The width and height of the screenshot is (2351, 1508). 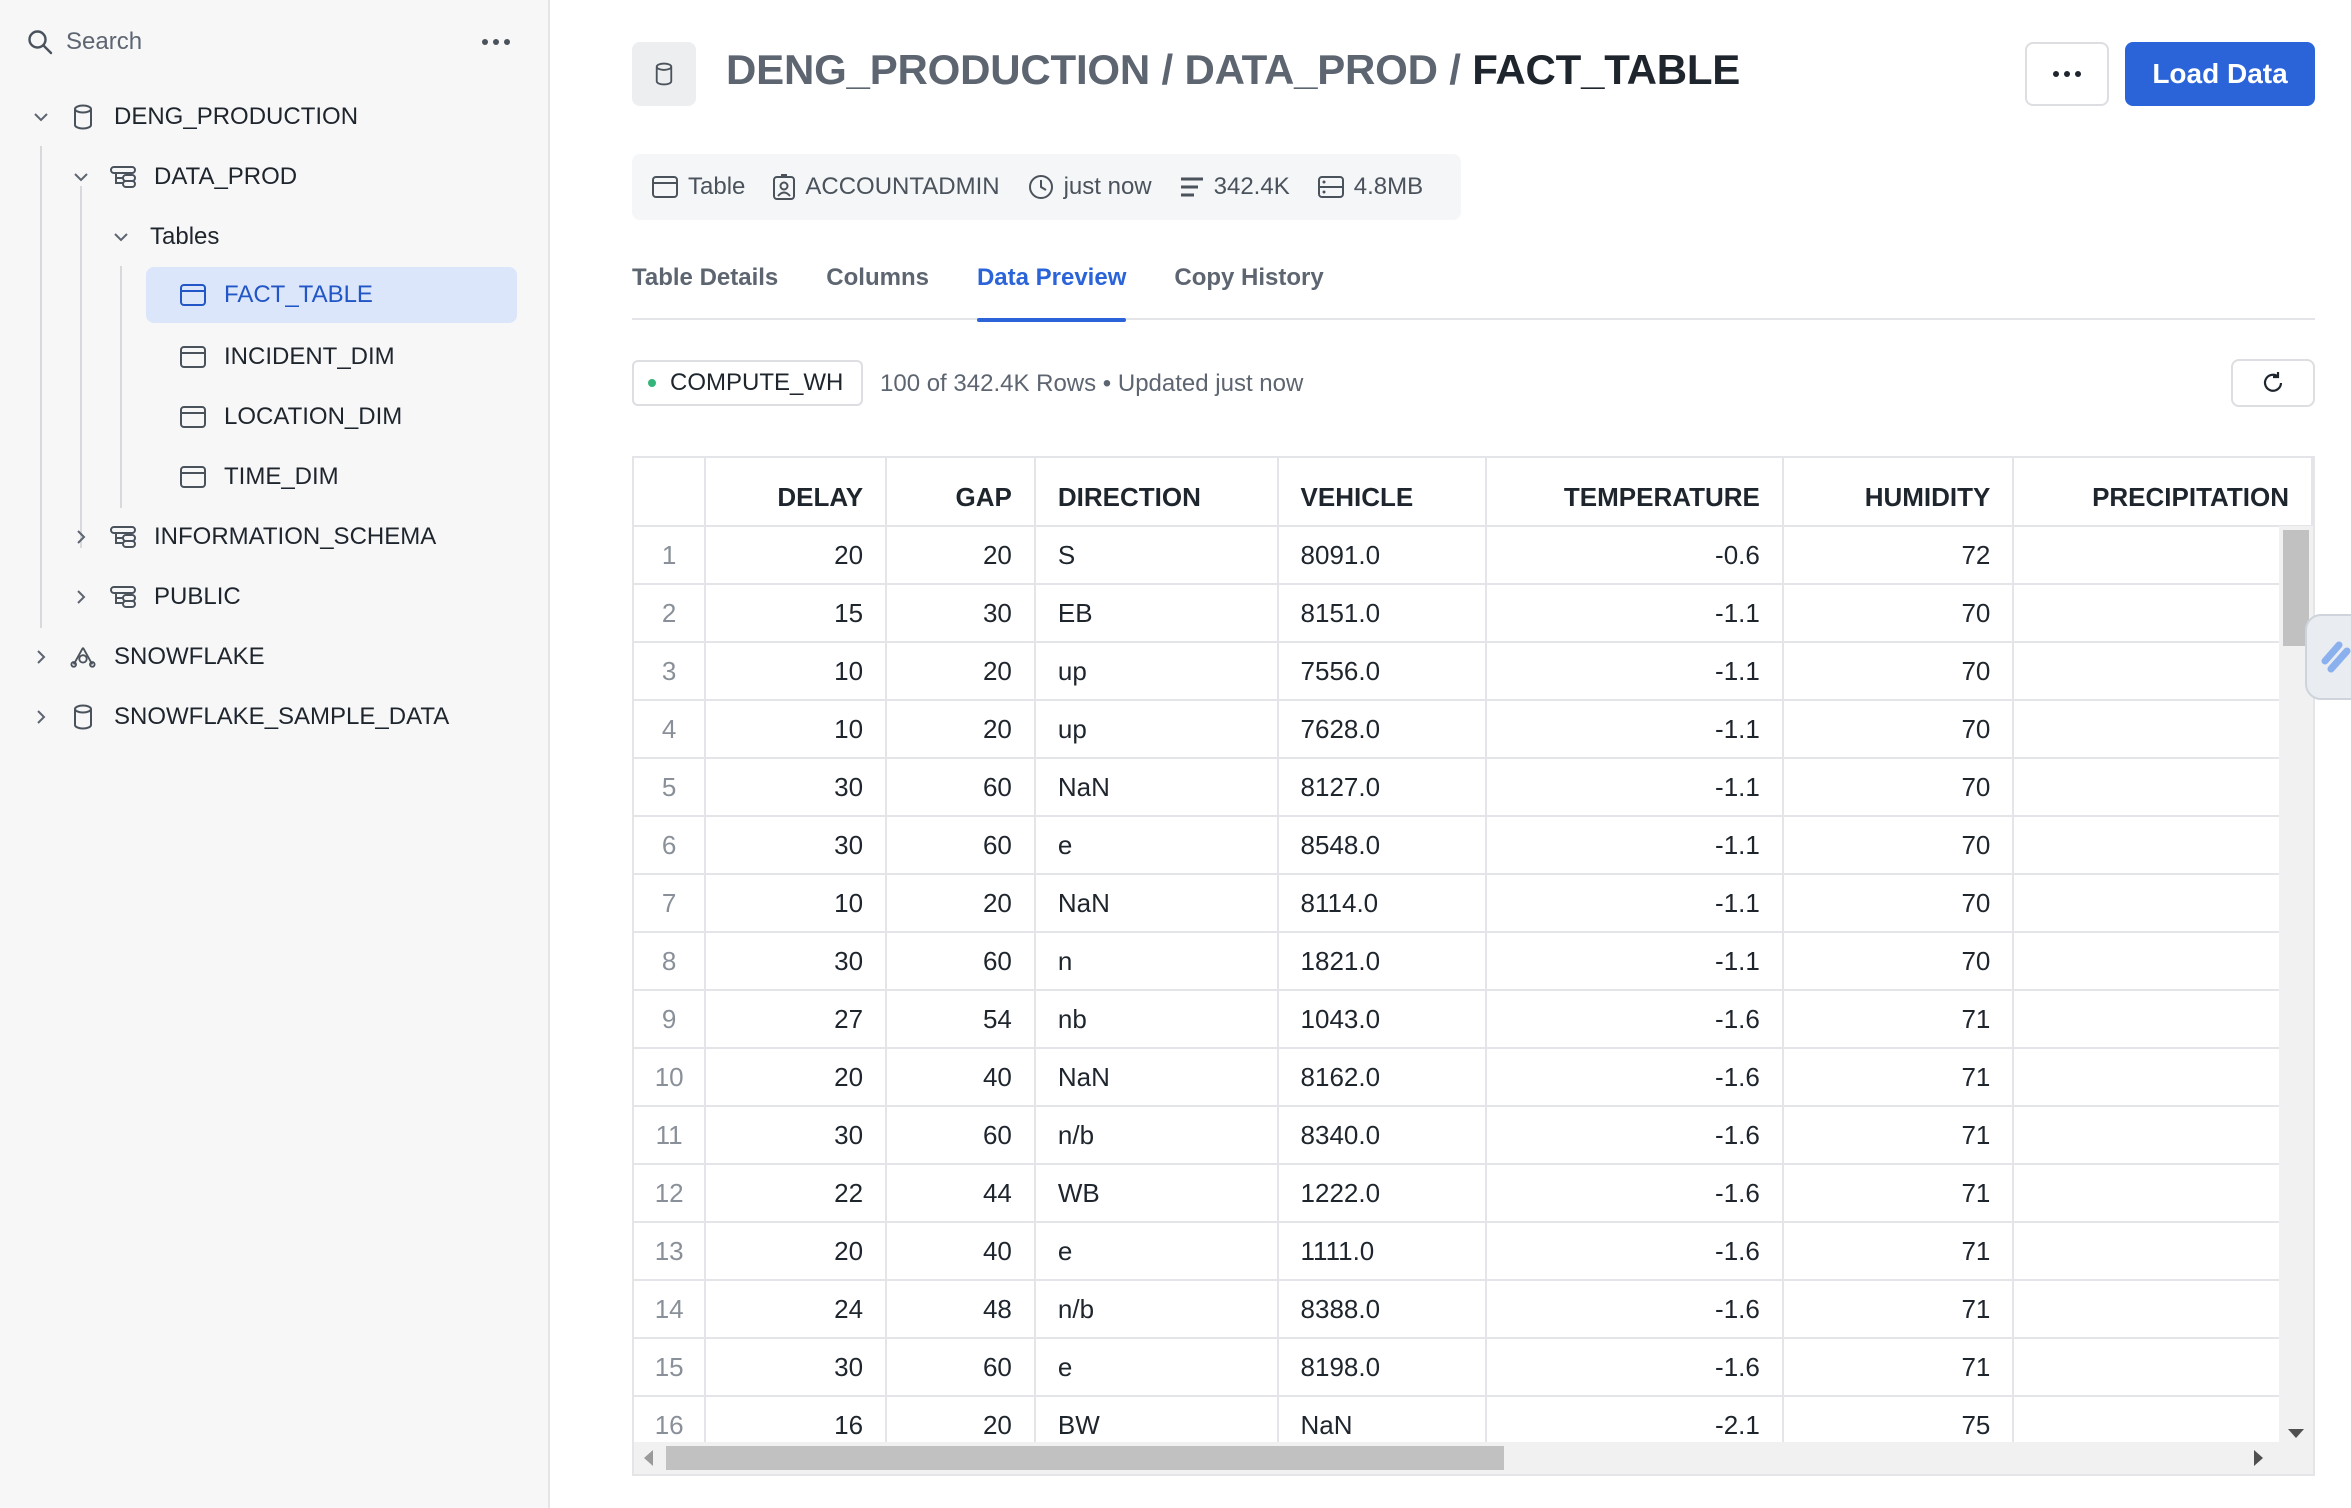 What do you see at coordinates (1382, 613) in the screenshot?
I see `table-cell: 8151.0` at bounding box center [1382, 613].